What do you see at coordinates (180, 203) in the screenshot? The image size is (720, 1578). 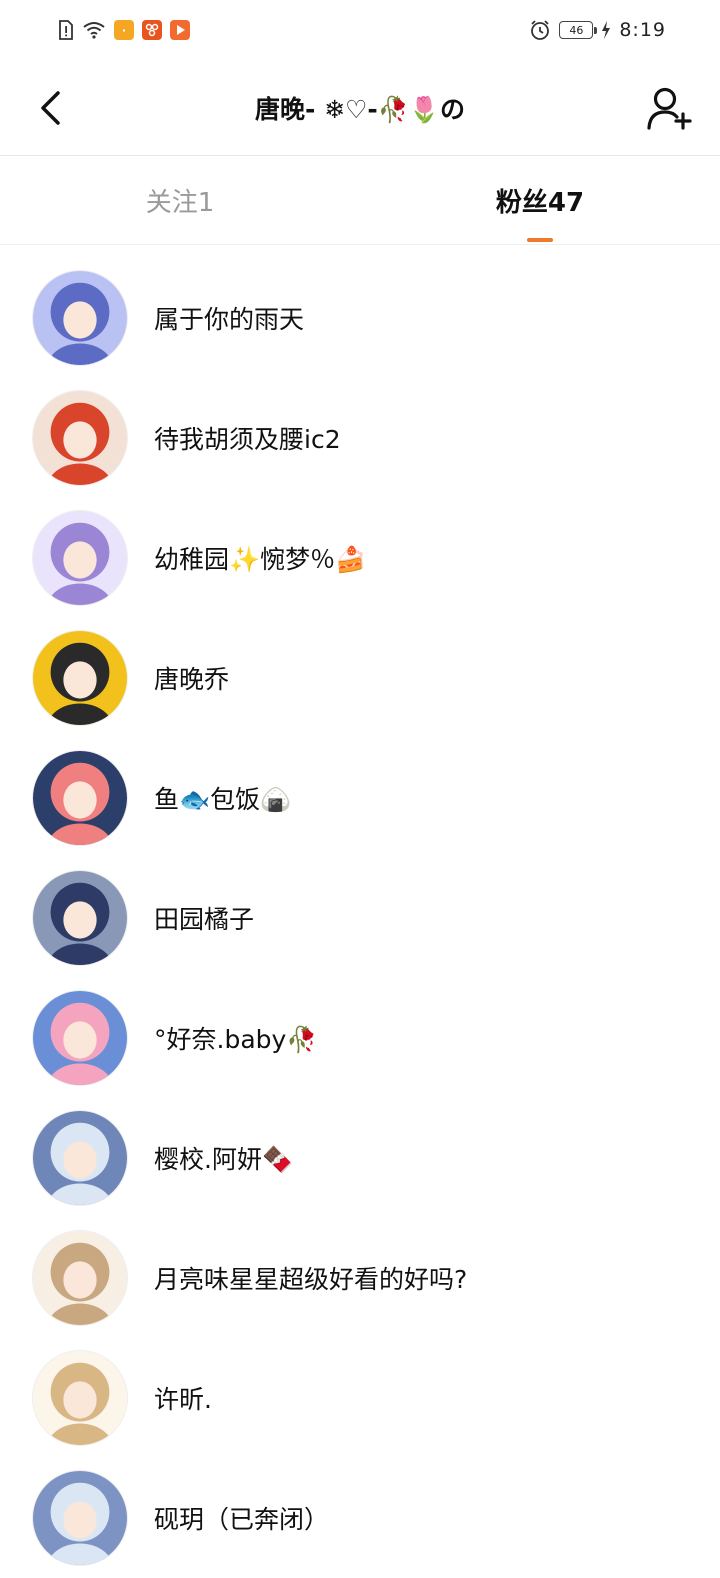 I see `tab-following-label: 关注1` at bounding box center [180, 203].